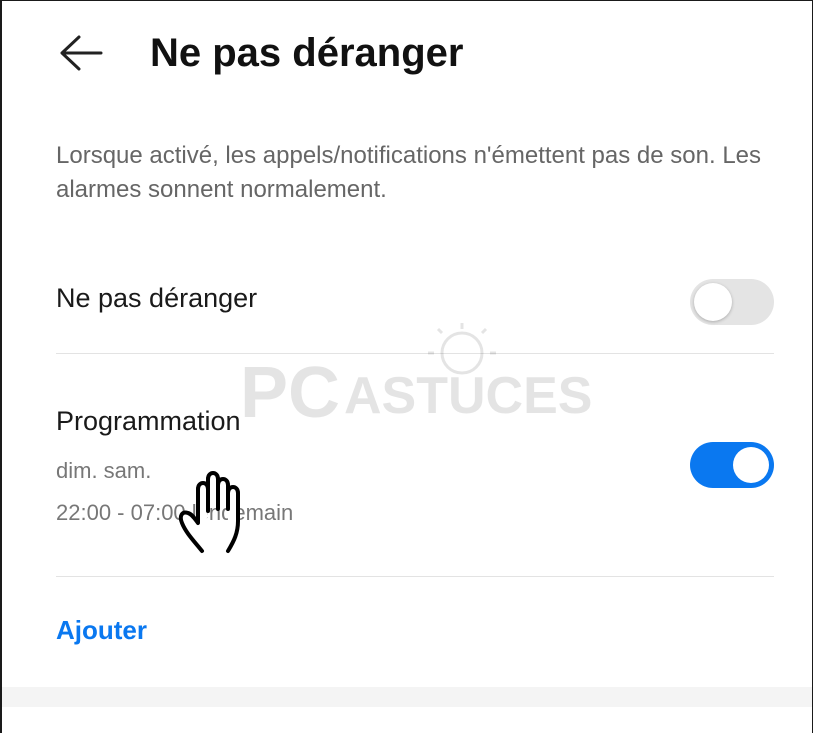 This screenshot has width=813, height=733. I want to click on dnd-label: Ne pas déranger, so click(157, 298).